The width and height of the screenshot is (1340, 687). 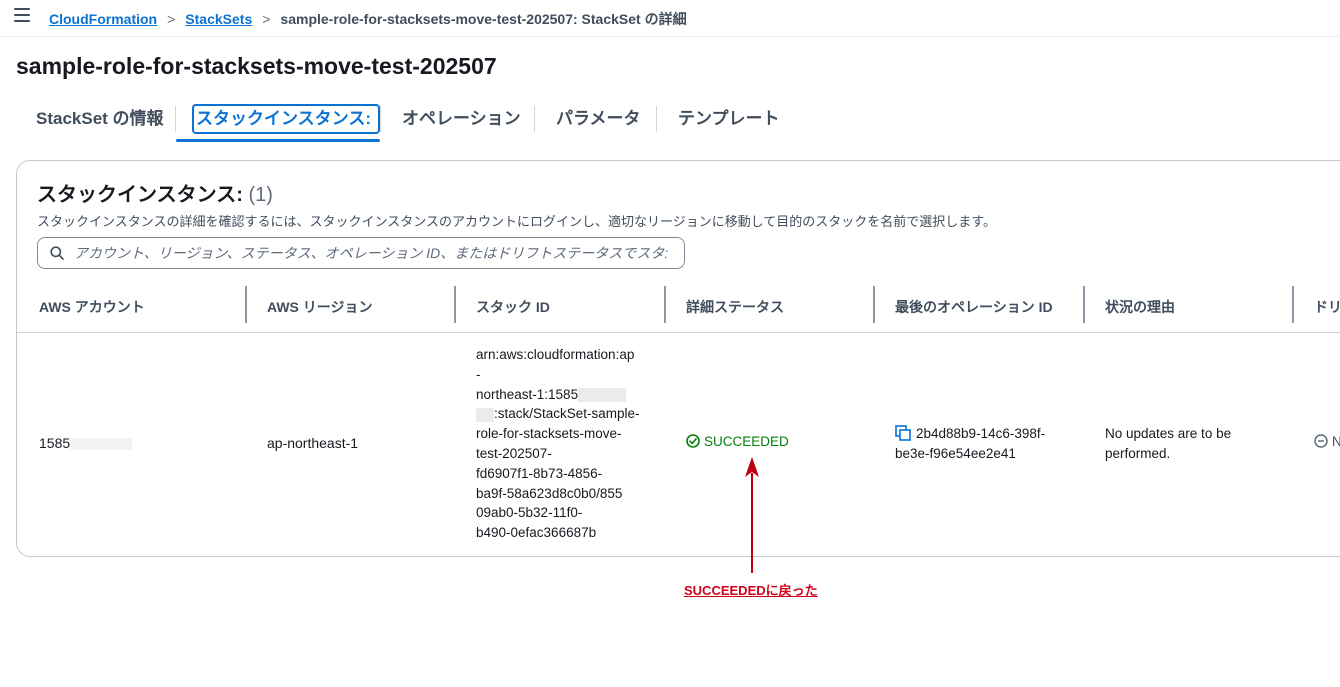 What do you see at coordinates (140, 195) in the screenshot?
I see `panel-title-text: スタックインスタンス:` at bounding box center [140, 195].